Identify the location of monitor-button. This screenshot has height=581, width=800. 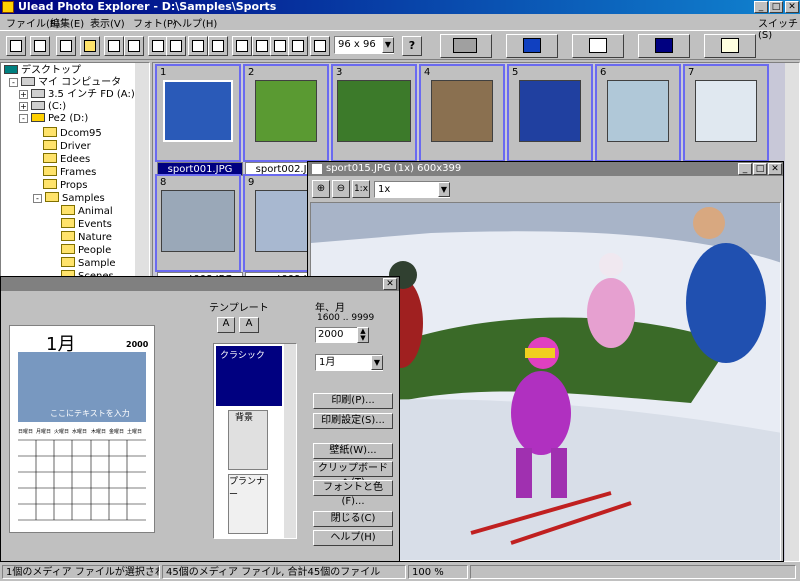
(598, 46).